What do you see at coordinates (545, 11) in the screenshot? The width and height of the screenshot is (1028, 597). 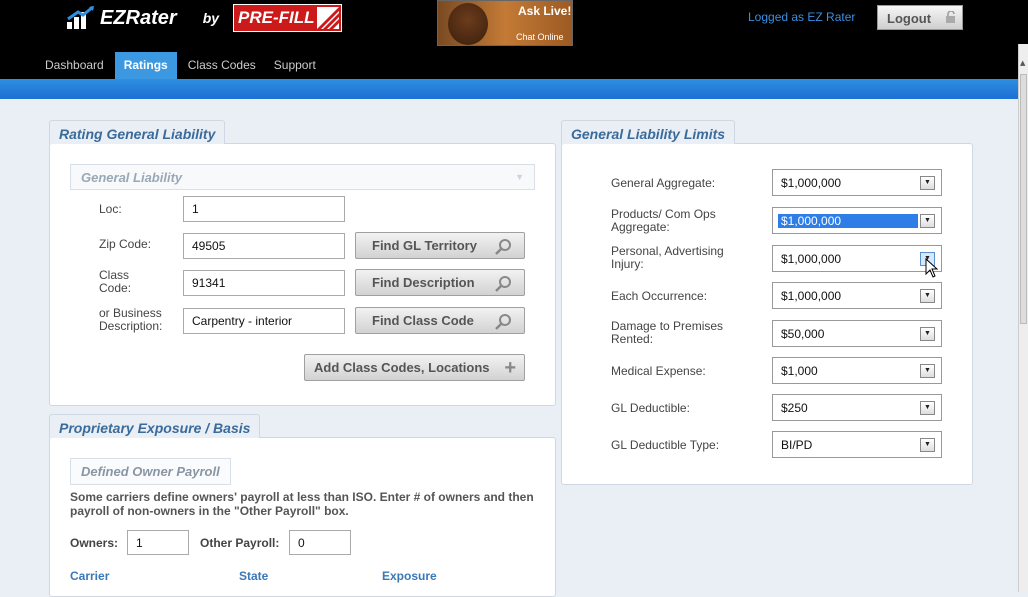 I see `ask-live-title: Ask Live!` at bounding box center [545, 11].